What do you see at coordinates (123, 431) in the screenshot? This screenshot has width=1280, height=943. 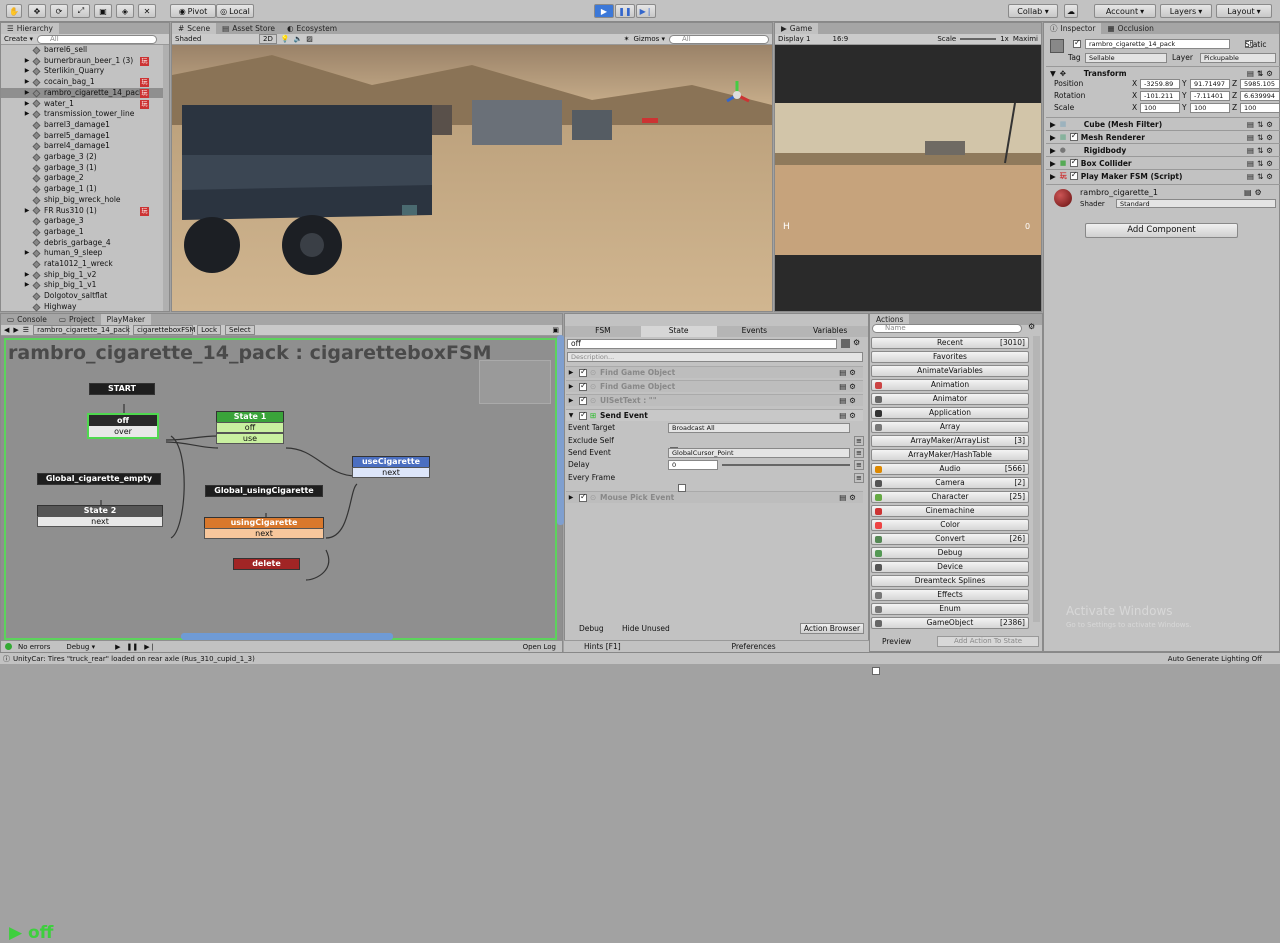 I see `state-off-event: over` at bounding box center [123, 431].